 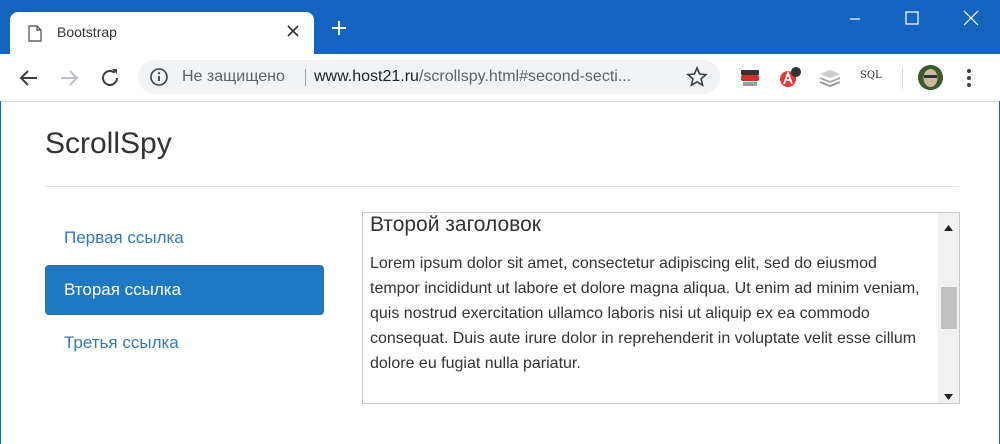 I want to click on nav-link-second-active: Вторая ссылка, so click(x=184, y=290).